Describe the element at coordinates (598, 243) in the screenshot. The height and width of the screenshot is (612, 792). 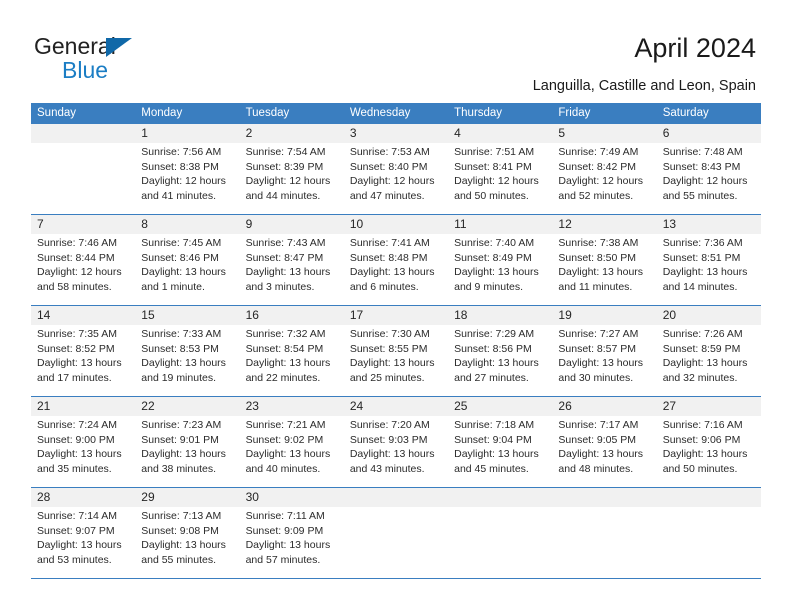
I see `day-detail-line: Sunrise: 7:38 AM` at that location.